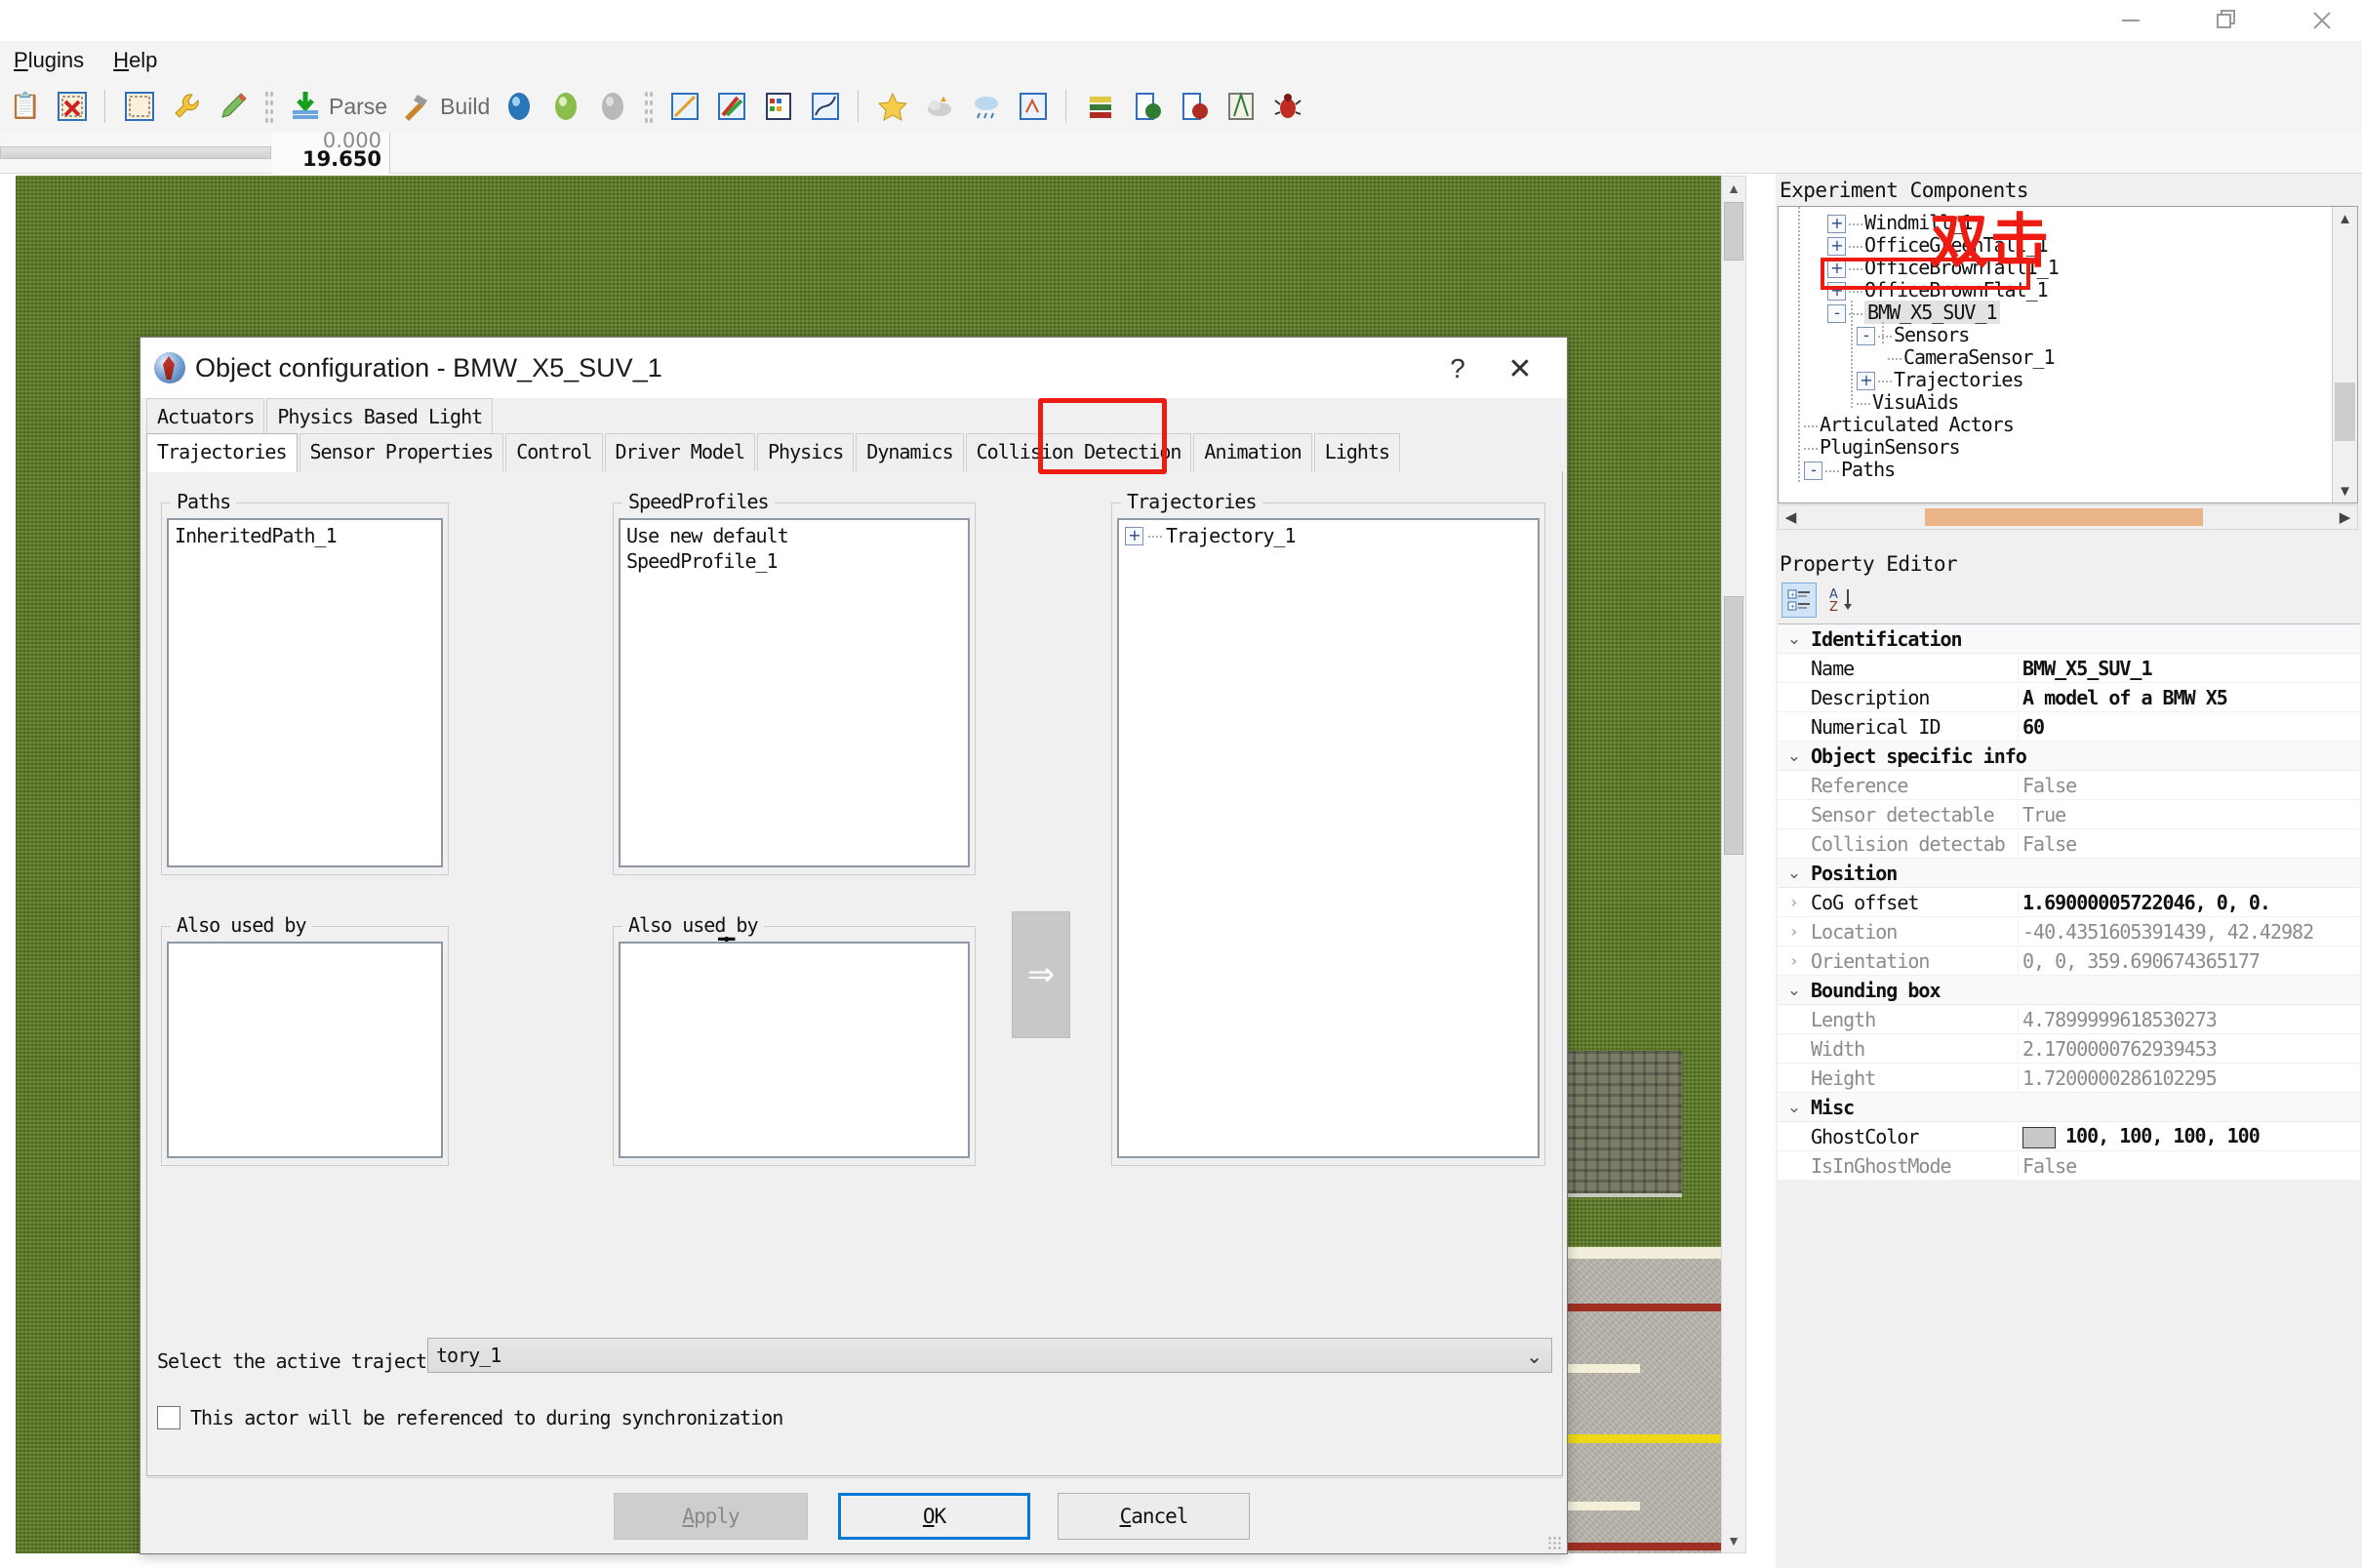  Describe the element at coordinates (1033, 106) in the screenshot. I see `snow-icon` at that location.